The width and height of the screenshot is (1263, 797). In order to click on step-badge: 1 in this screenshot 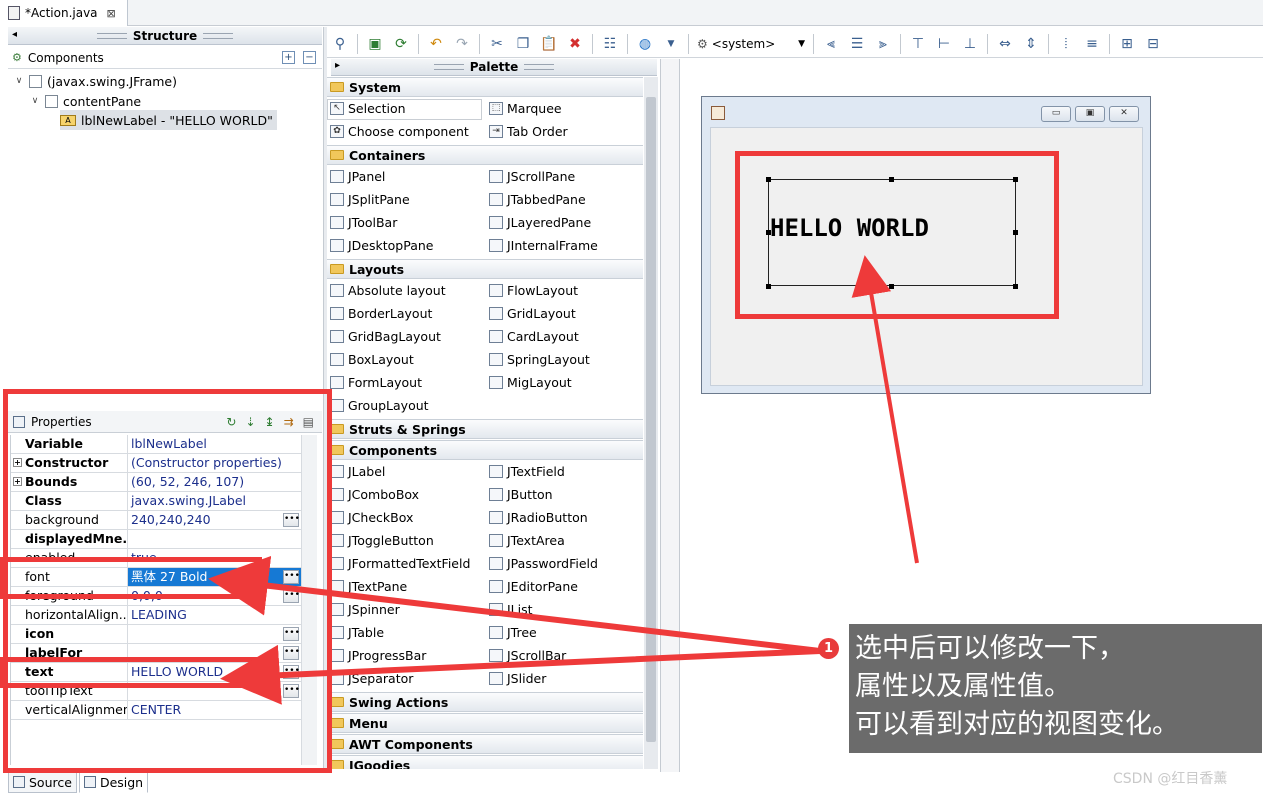, I will do `click(828, 648)`.